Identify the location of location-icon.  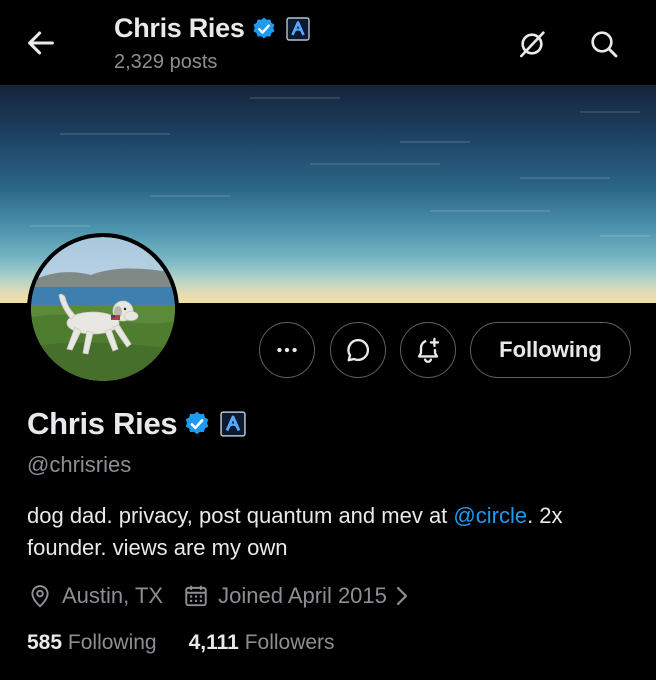
(40, 596).